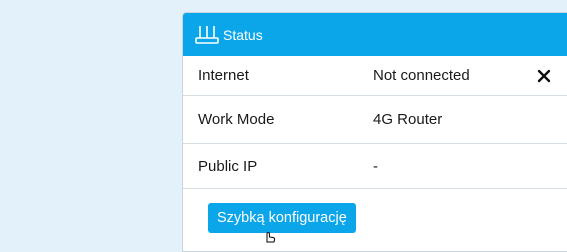  What do you see at coordinates (375, 34) in the screenshot?
I see `status-panel-header: Status` at bounding box center [375, 34].